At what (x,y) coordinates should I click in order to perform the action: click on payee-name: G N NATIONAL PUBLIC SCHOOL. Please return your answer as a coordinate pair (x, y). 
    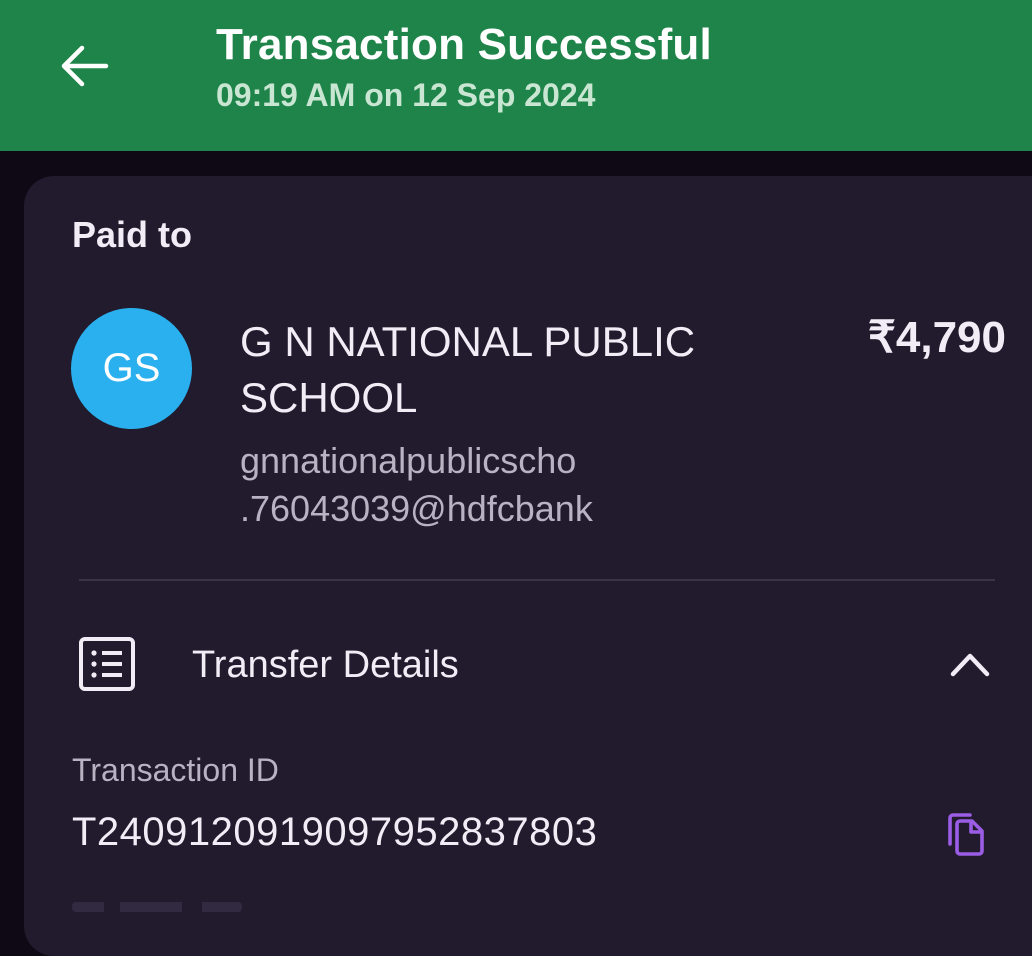
    Looking at the image, I should click on (468, 369).